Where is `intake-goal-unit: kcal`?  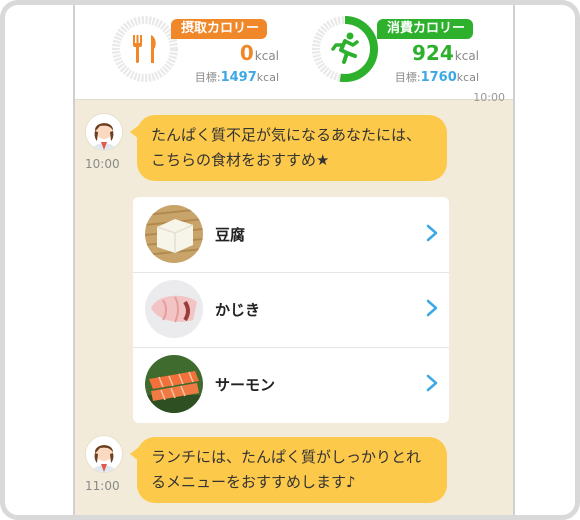
intake-goal-unit: kcal is located at coordinates (267, 77).